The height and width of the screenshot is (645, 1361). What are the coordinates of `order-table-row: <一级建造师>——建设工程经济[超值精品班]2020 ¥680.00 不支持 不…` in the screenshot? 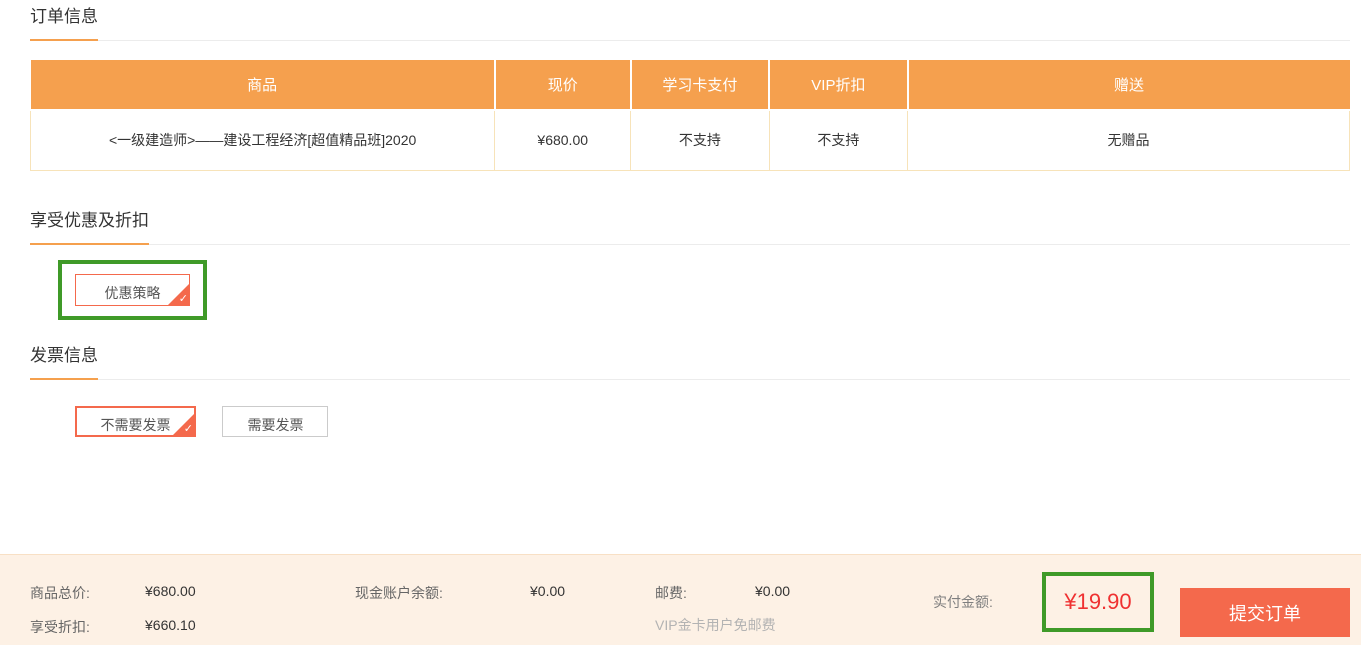 It's located at (689, 140).